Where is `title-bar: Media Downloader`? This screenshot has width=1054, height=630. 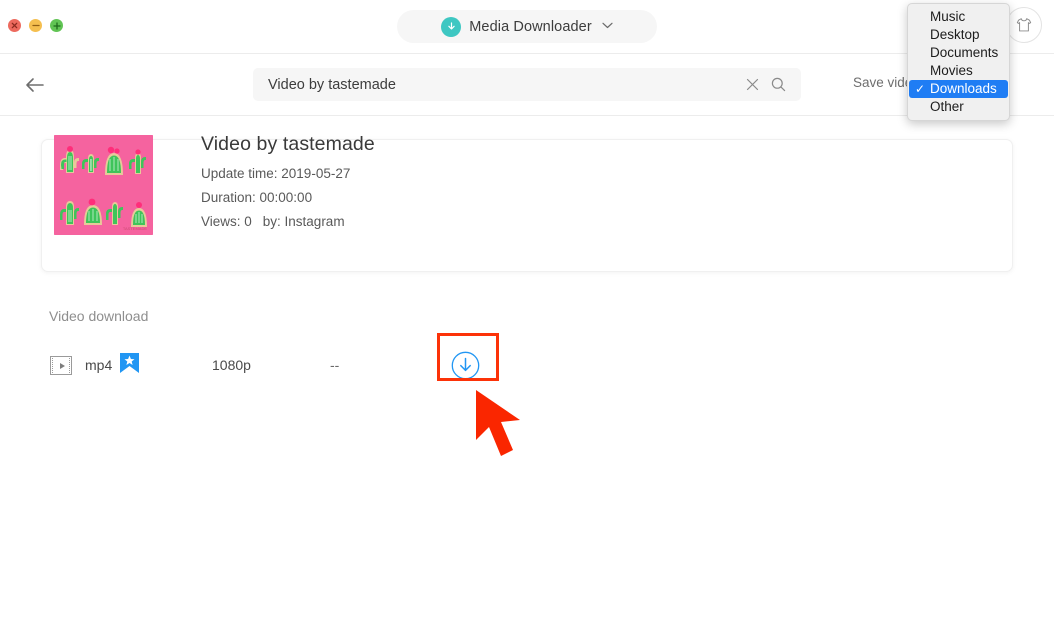
title-bar: Media Downloader is located at coordinates (527, 27).